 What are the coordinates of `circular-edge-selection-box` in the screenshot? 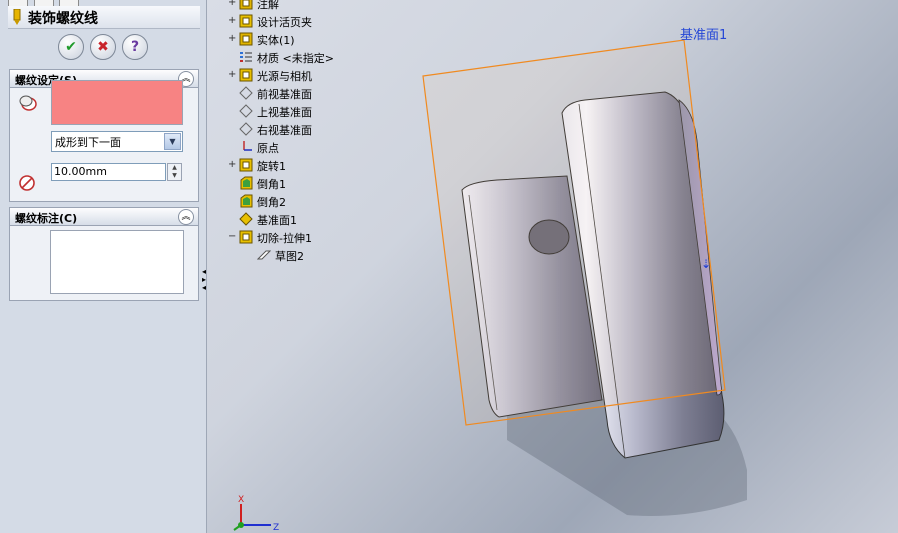 It's located at (117, 102).